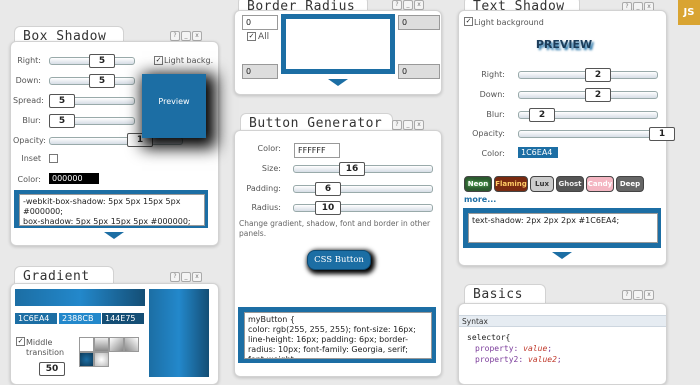 This screenshot has width=700, height=385. I want to click on button-padding-value: 6, so click(328, 189).